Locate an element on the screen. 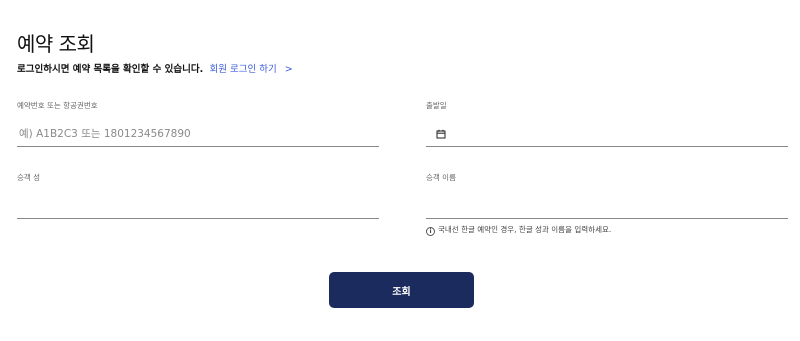  departure-date-label: 출발일 is located at coordinates (436, 105).